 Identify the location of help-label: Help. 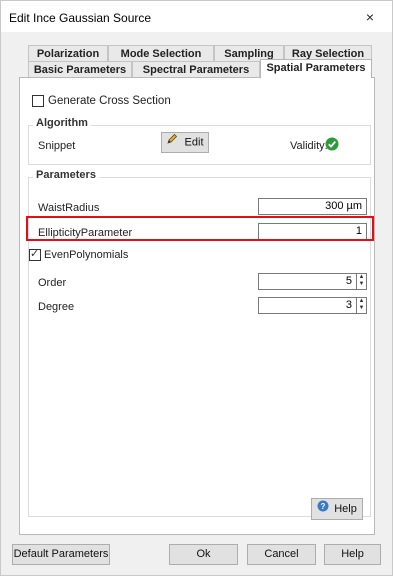
(352, 554).